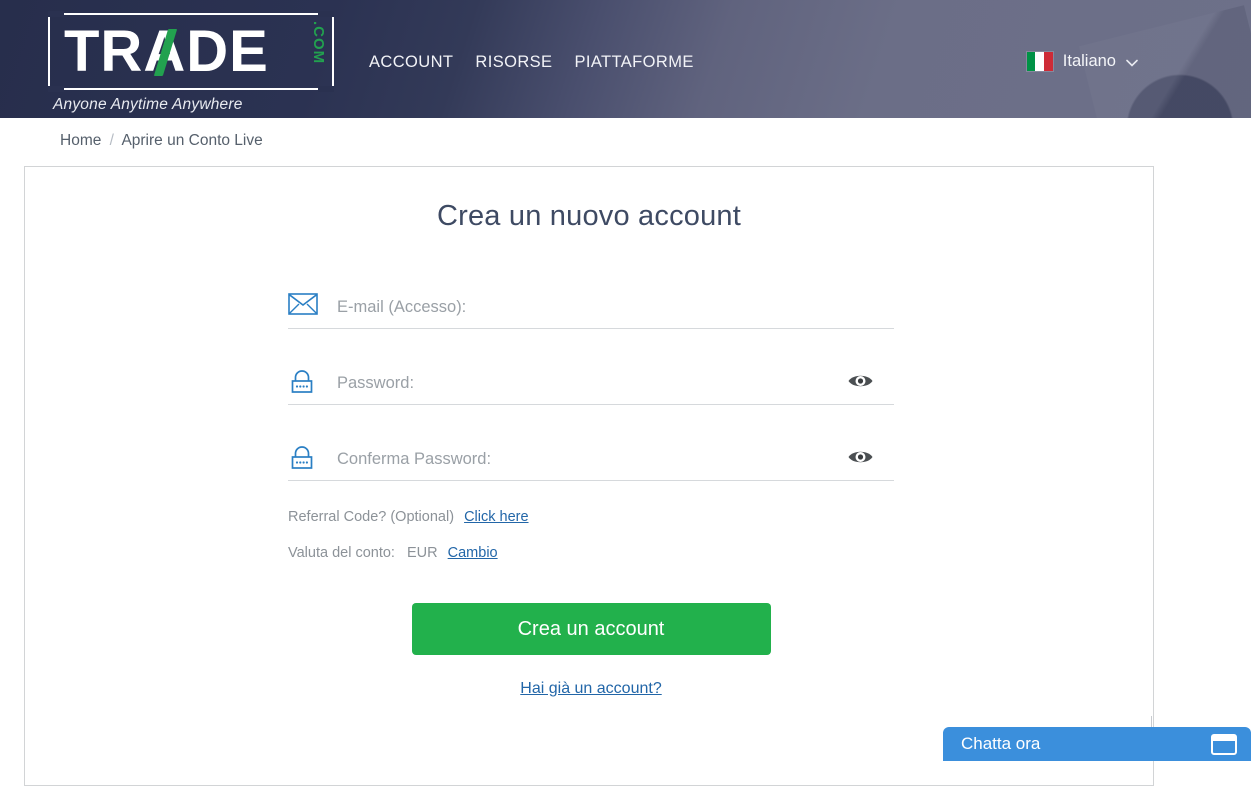 This screenshot has height=786, width=1251. I want to click on window-icon, so click(1224, 744).